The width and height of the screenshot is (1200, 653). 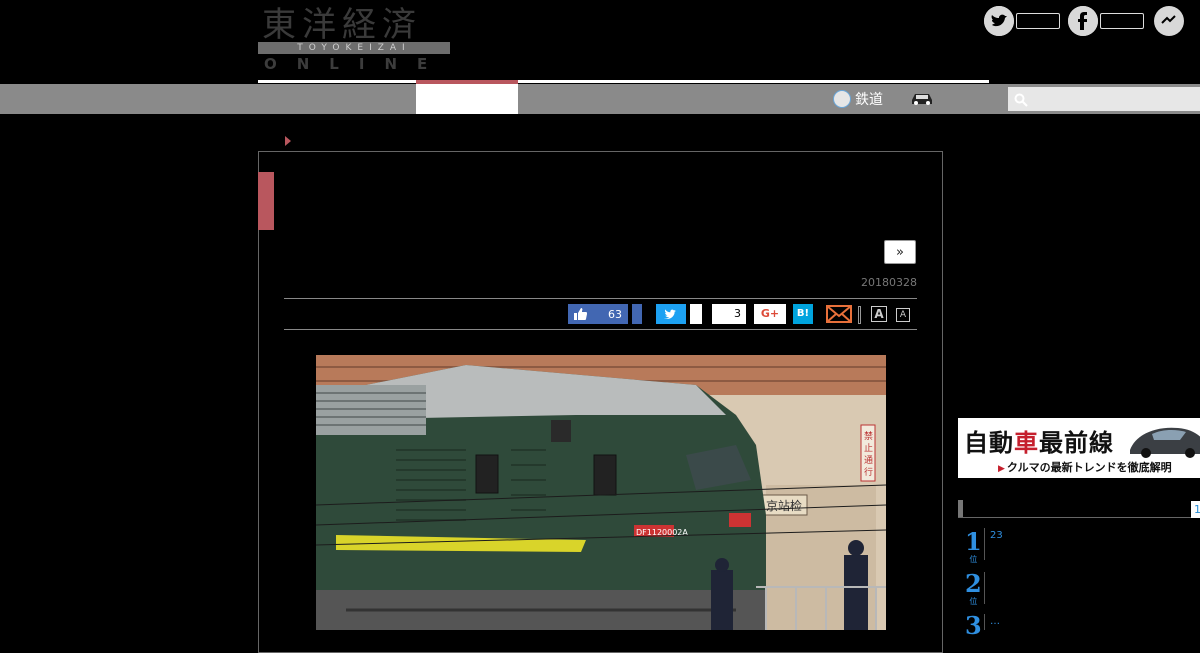 I want to click on share-divider, so click(x=859, y=315).